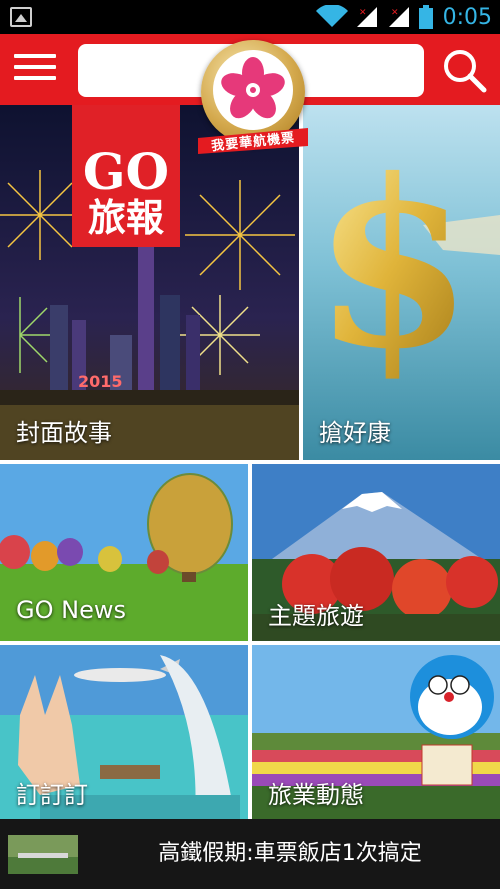  I want to click on image-icon, so click(21, 17).